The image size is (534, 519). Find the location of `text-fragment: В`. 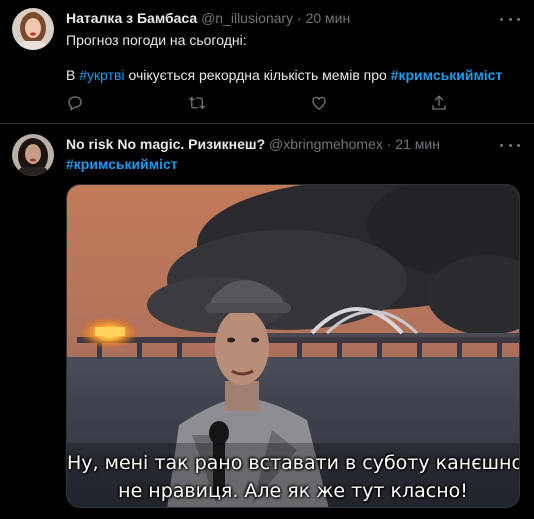

text-fragment: В is located at coordinates (73, 75).